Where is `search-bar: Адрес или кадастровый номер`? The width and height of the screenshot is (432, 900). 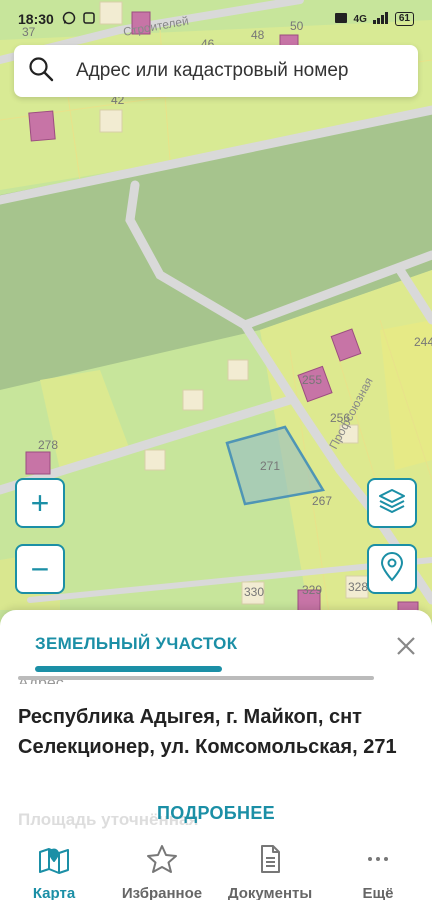
search-bar: Адрес или кадастровый номер is located at coordinates (216, 71).